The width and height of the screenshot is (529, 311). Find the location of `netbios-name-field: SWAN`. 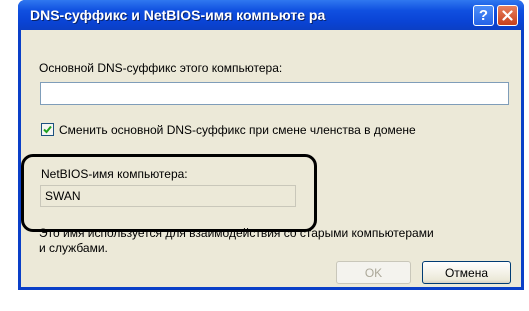

netbios-name-field: SWAN is located at coordinates (168, 196).